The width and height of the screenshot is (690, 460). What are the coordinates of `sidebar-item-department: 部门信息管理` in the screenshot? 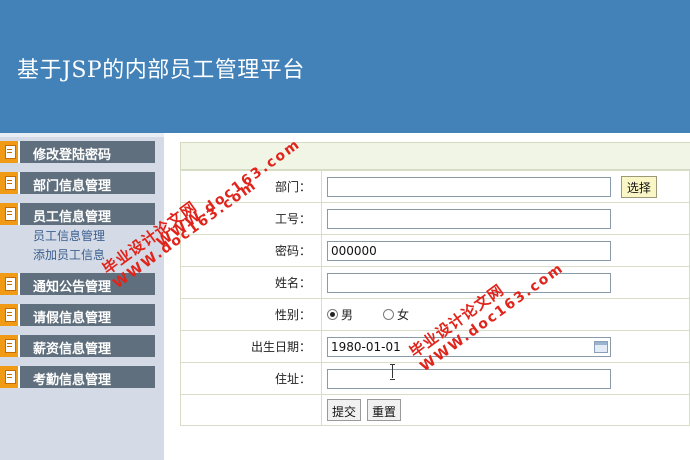 It's located at (77, 183).